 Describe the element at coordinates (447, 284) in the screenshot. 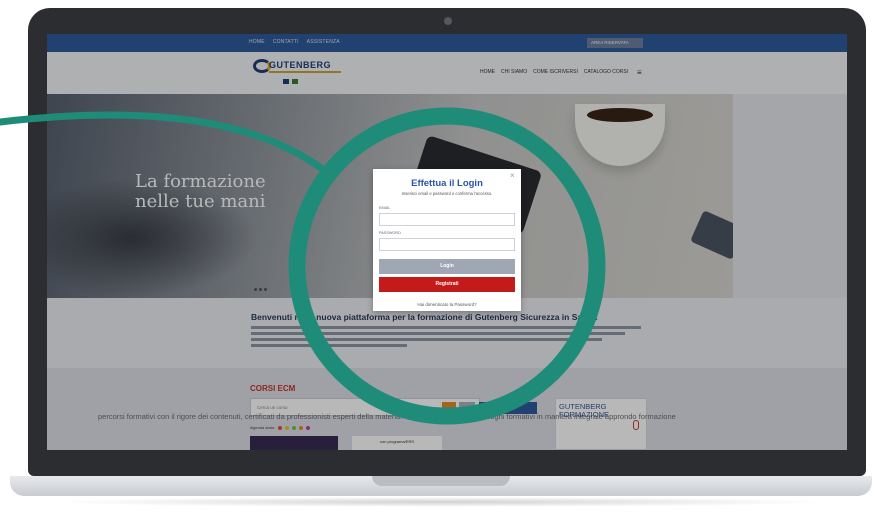

I see `register-button: Registrati` at that location.